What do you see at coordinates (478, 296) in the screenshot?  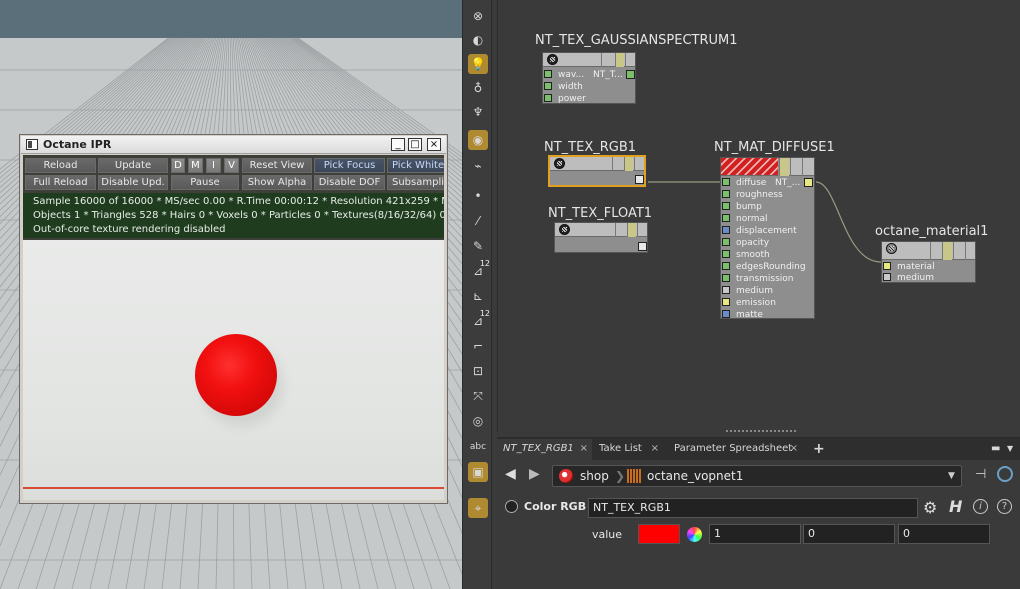 I see `brush-icon: ⊾` at bounding box center [478, 296].